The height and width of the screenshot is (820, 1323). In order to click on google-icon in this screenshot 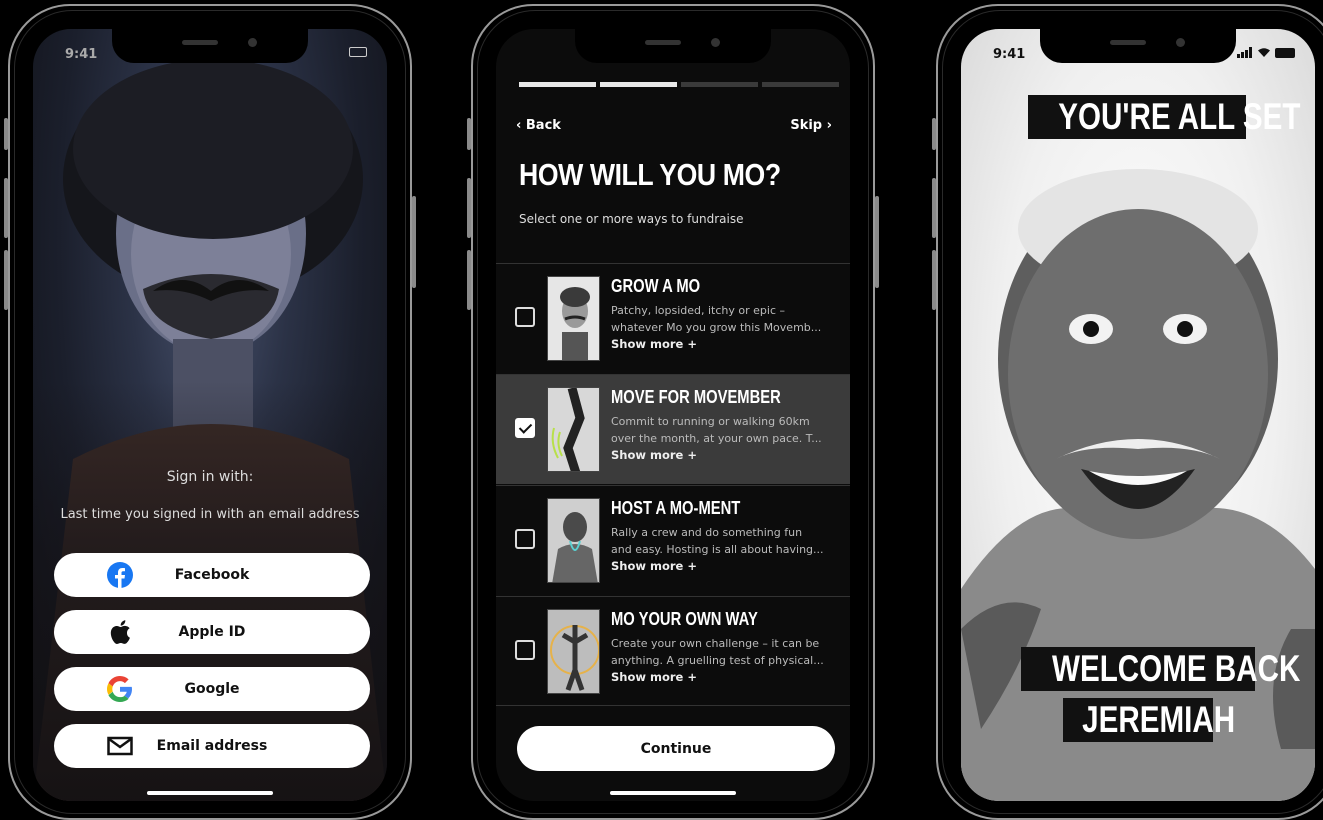, I will do `click(120, 689)`.